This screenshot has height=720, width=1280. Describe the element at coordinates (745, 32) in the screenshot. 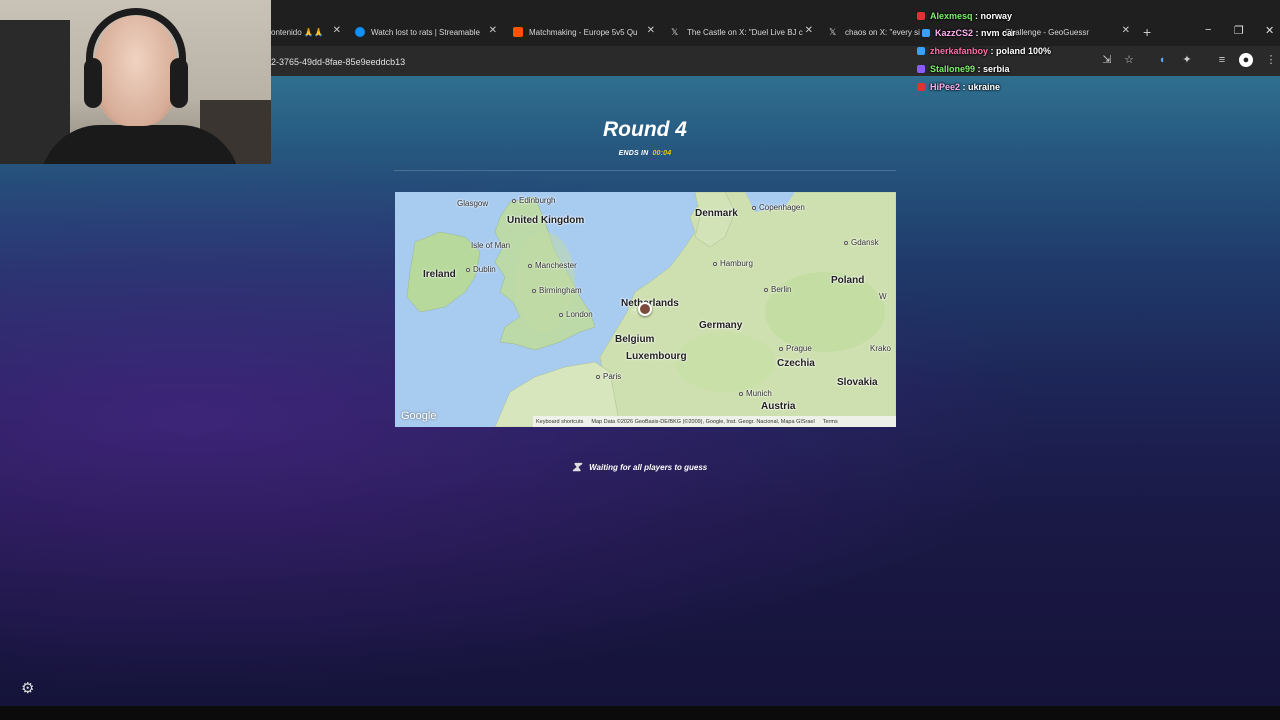

I see `tab-label: The Castle on X: "Duel Live BJ c` at that location.